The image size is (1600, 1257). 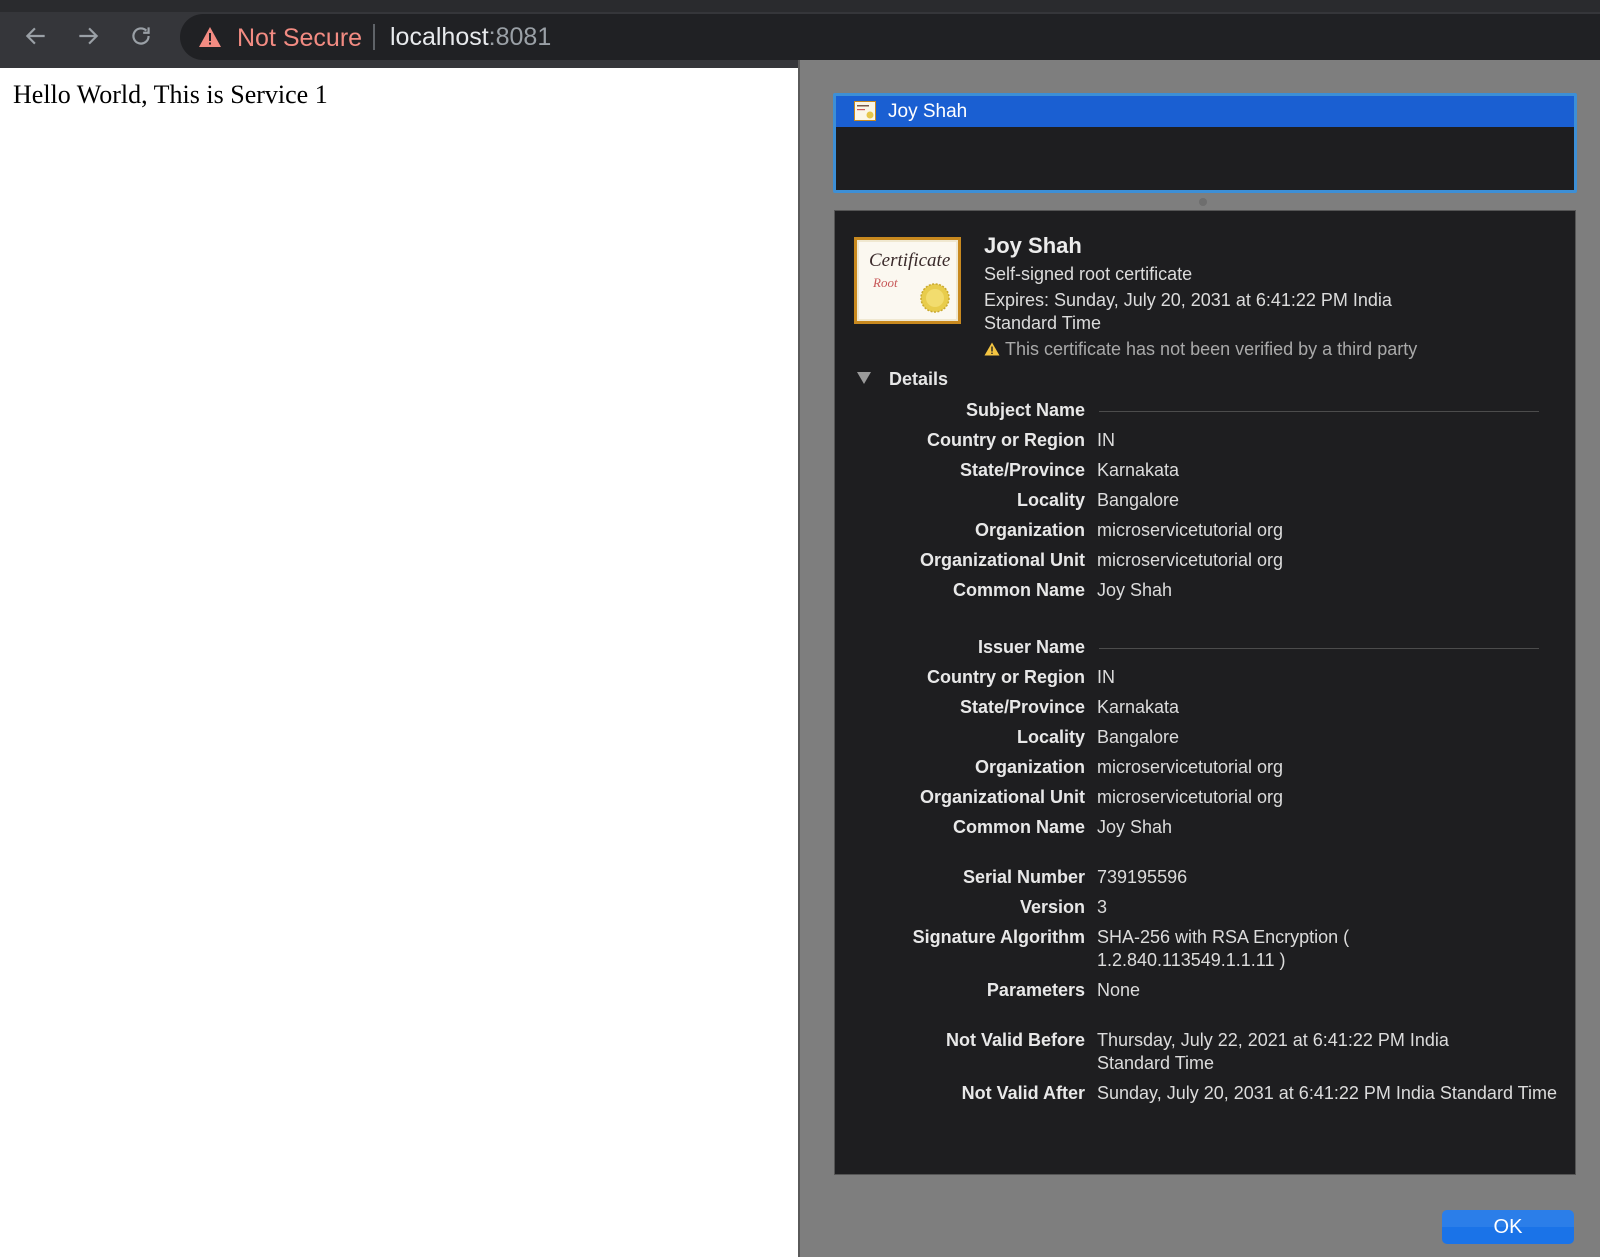 I want to click on url-host: localhost, so click(x=439, y=37).